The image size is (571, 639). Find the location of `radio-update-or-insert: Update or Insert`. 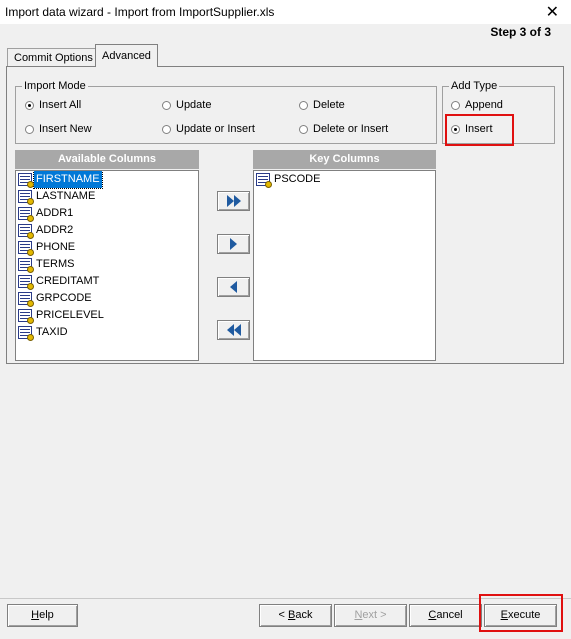

radio-update-or-insert: Update or Insert is located at coordinates (208, 129).